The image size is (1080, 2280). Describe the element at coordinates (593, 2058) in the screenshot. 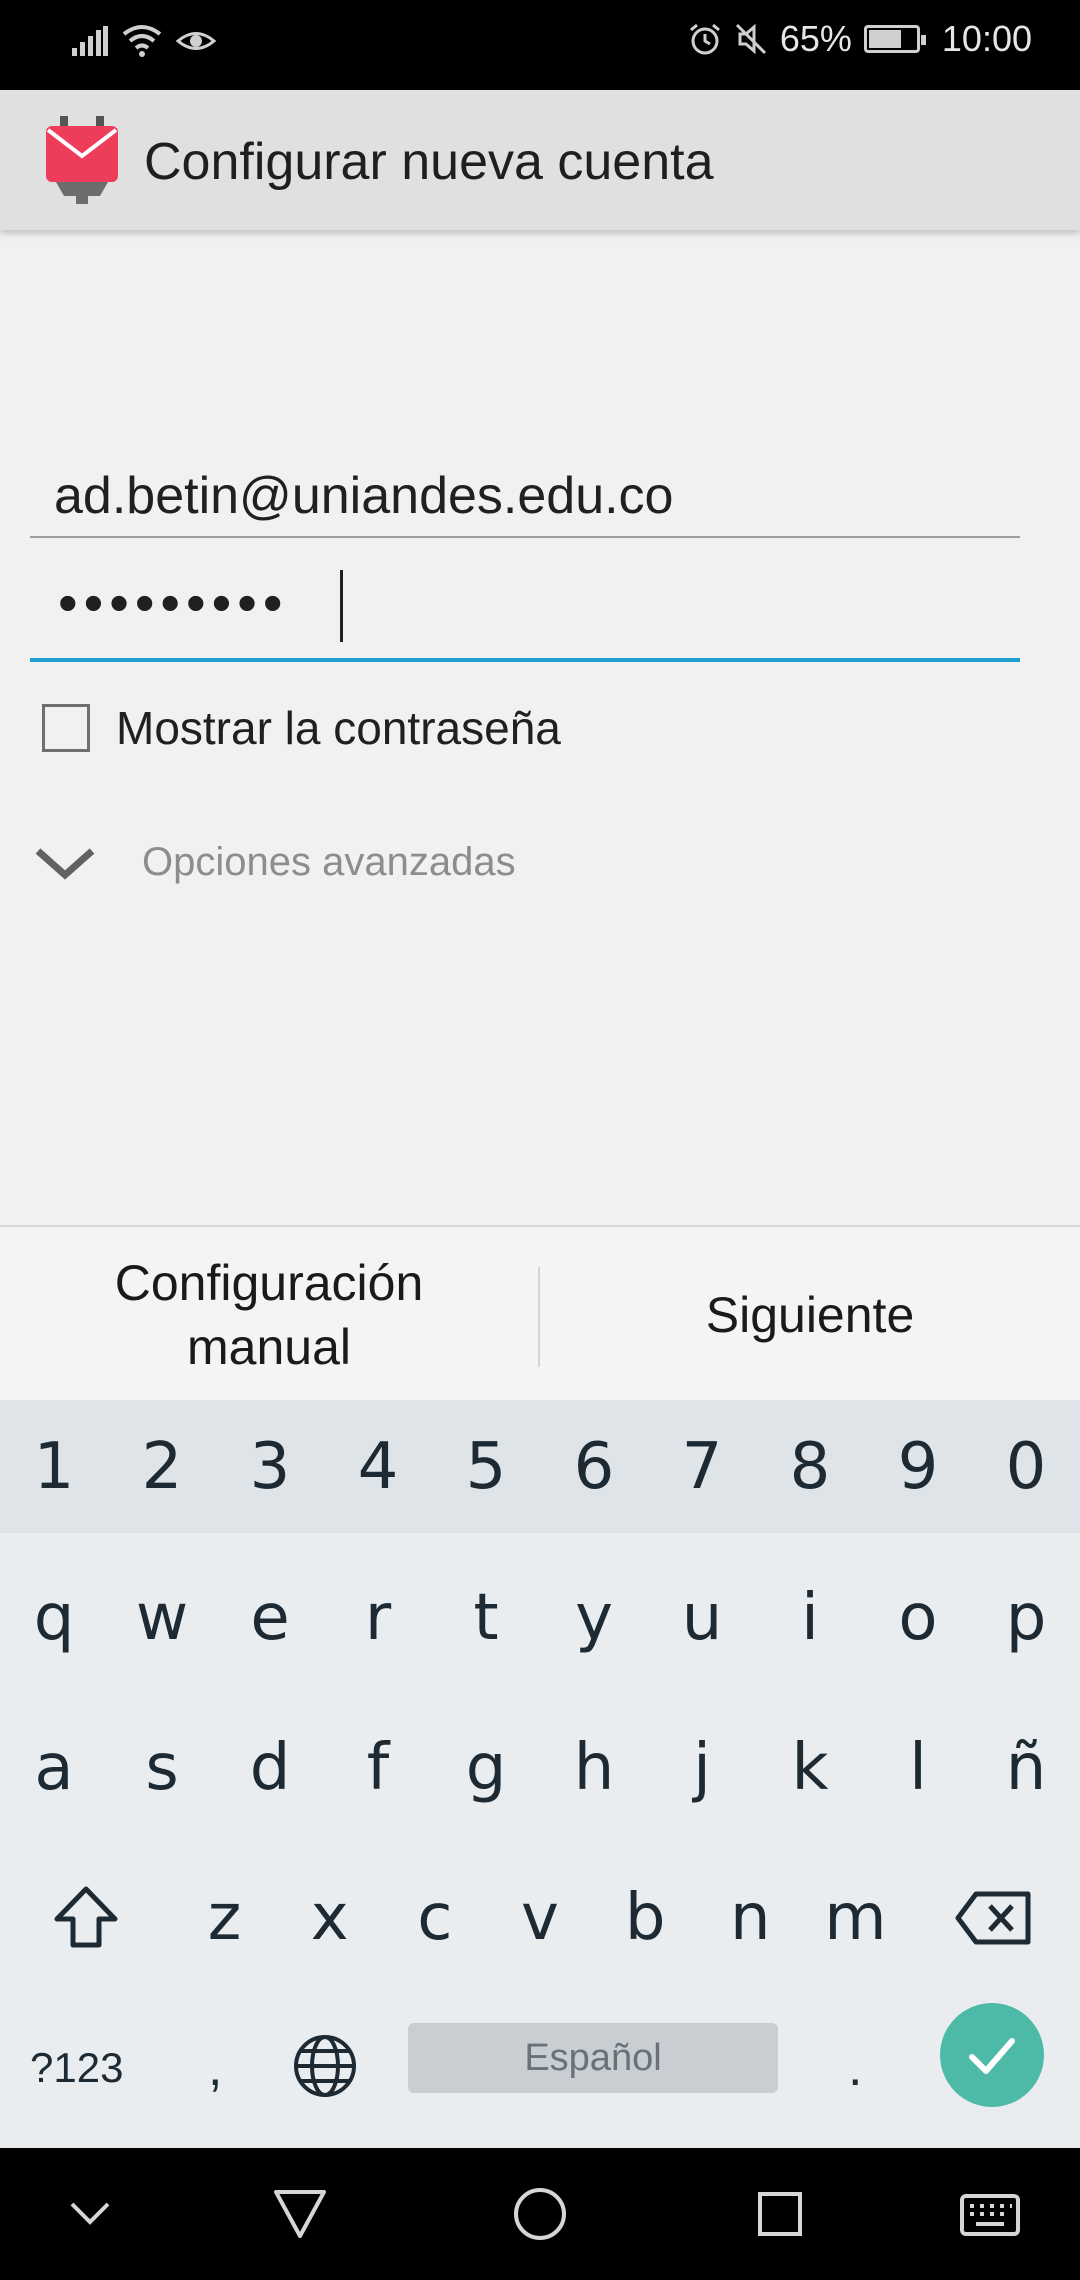

I see `space-key: Español` at that location.